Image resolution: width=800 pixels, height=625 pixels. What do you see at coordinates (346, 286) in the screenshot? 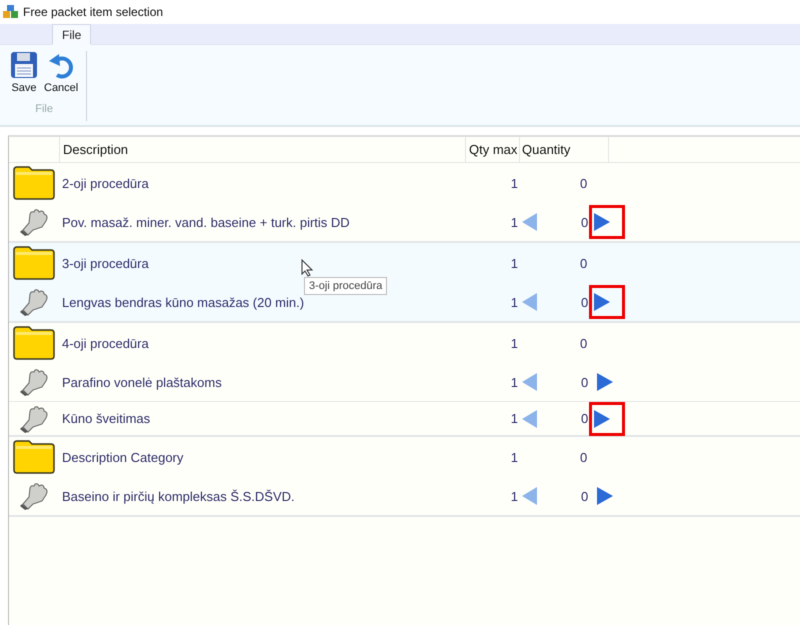
I see `tooltip: 3-oji procedūra` at bounding box center [346, 286].